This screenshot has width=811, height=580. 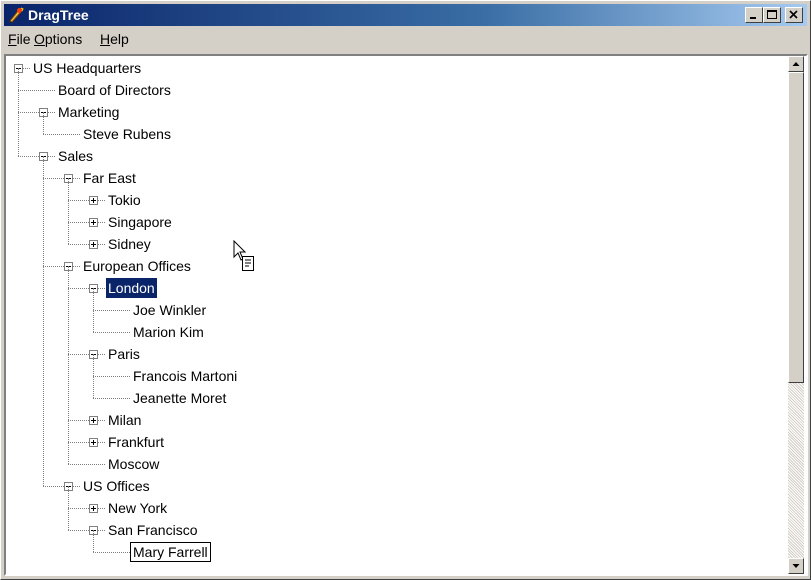 What do you see at coordinates (19, 39) in the screenshot?
I see `menu-file: File` at bounding box center [19, 39].